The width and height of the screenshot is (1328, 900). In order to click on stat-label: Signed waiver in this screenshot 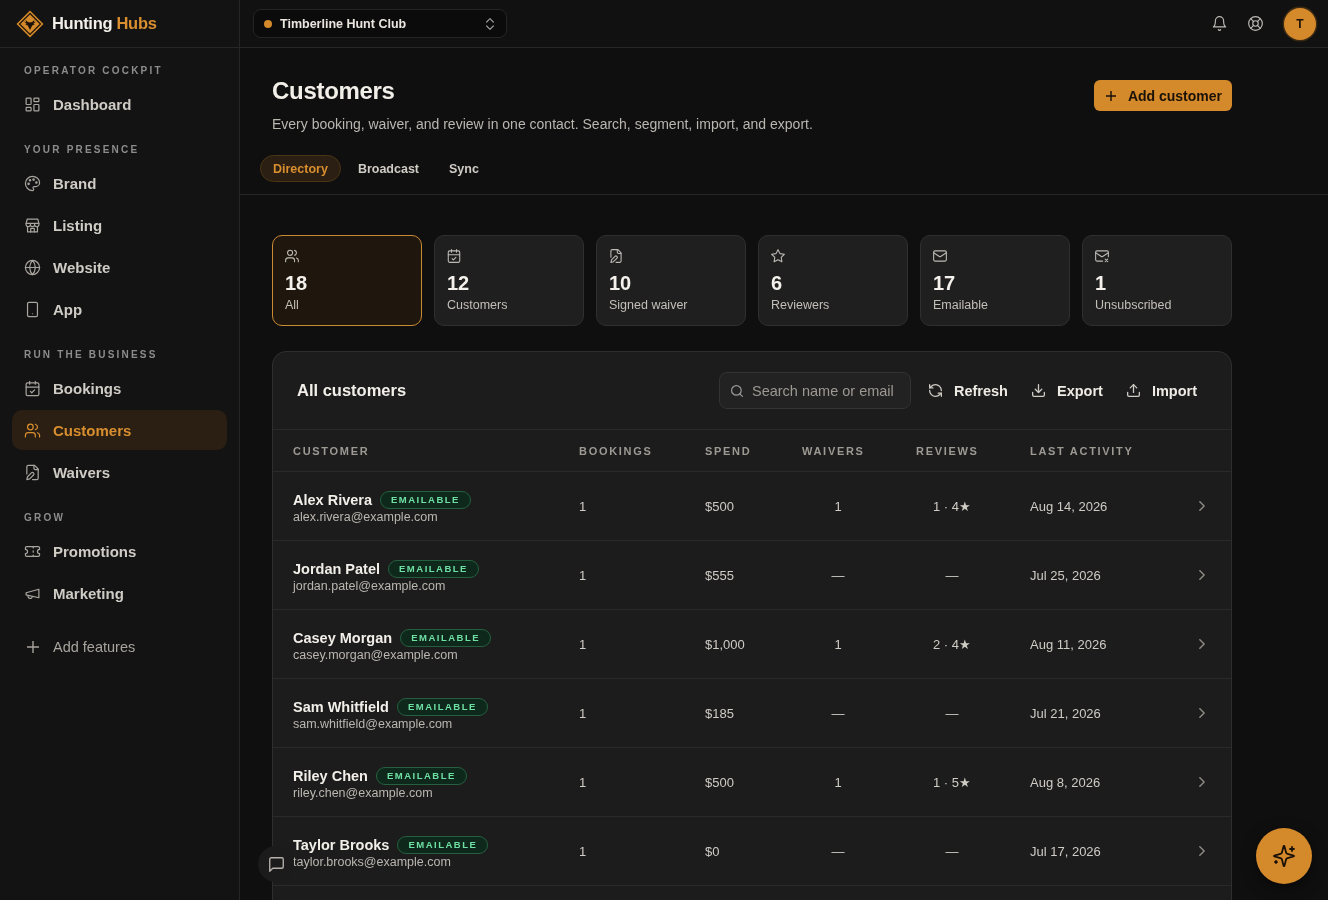, I will do `click(648, 305)`.